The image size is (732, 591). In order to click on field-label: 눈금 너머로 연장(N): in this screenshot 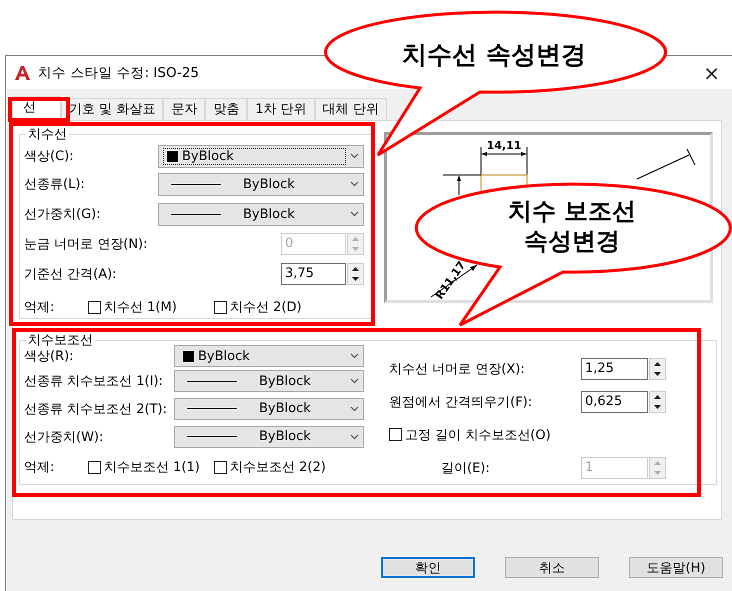, I will do `click(86, 244)`.